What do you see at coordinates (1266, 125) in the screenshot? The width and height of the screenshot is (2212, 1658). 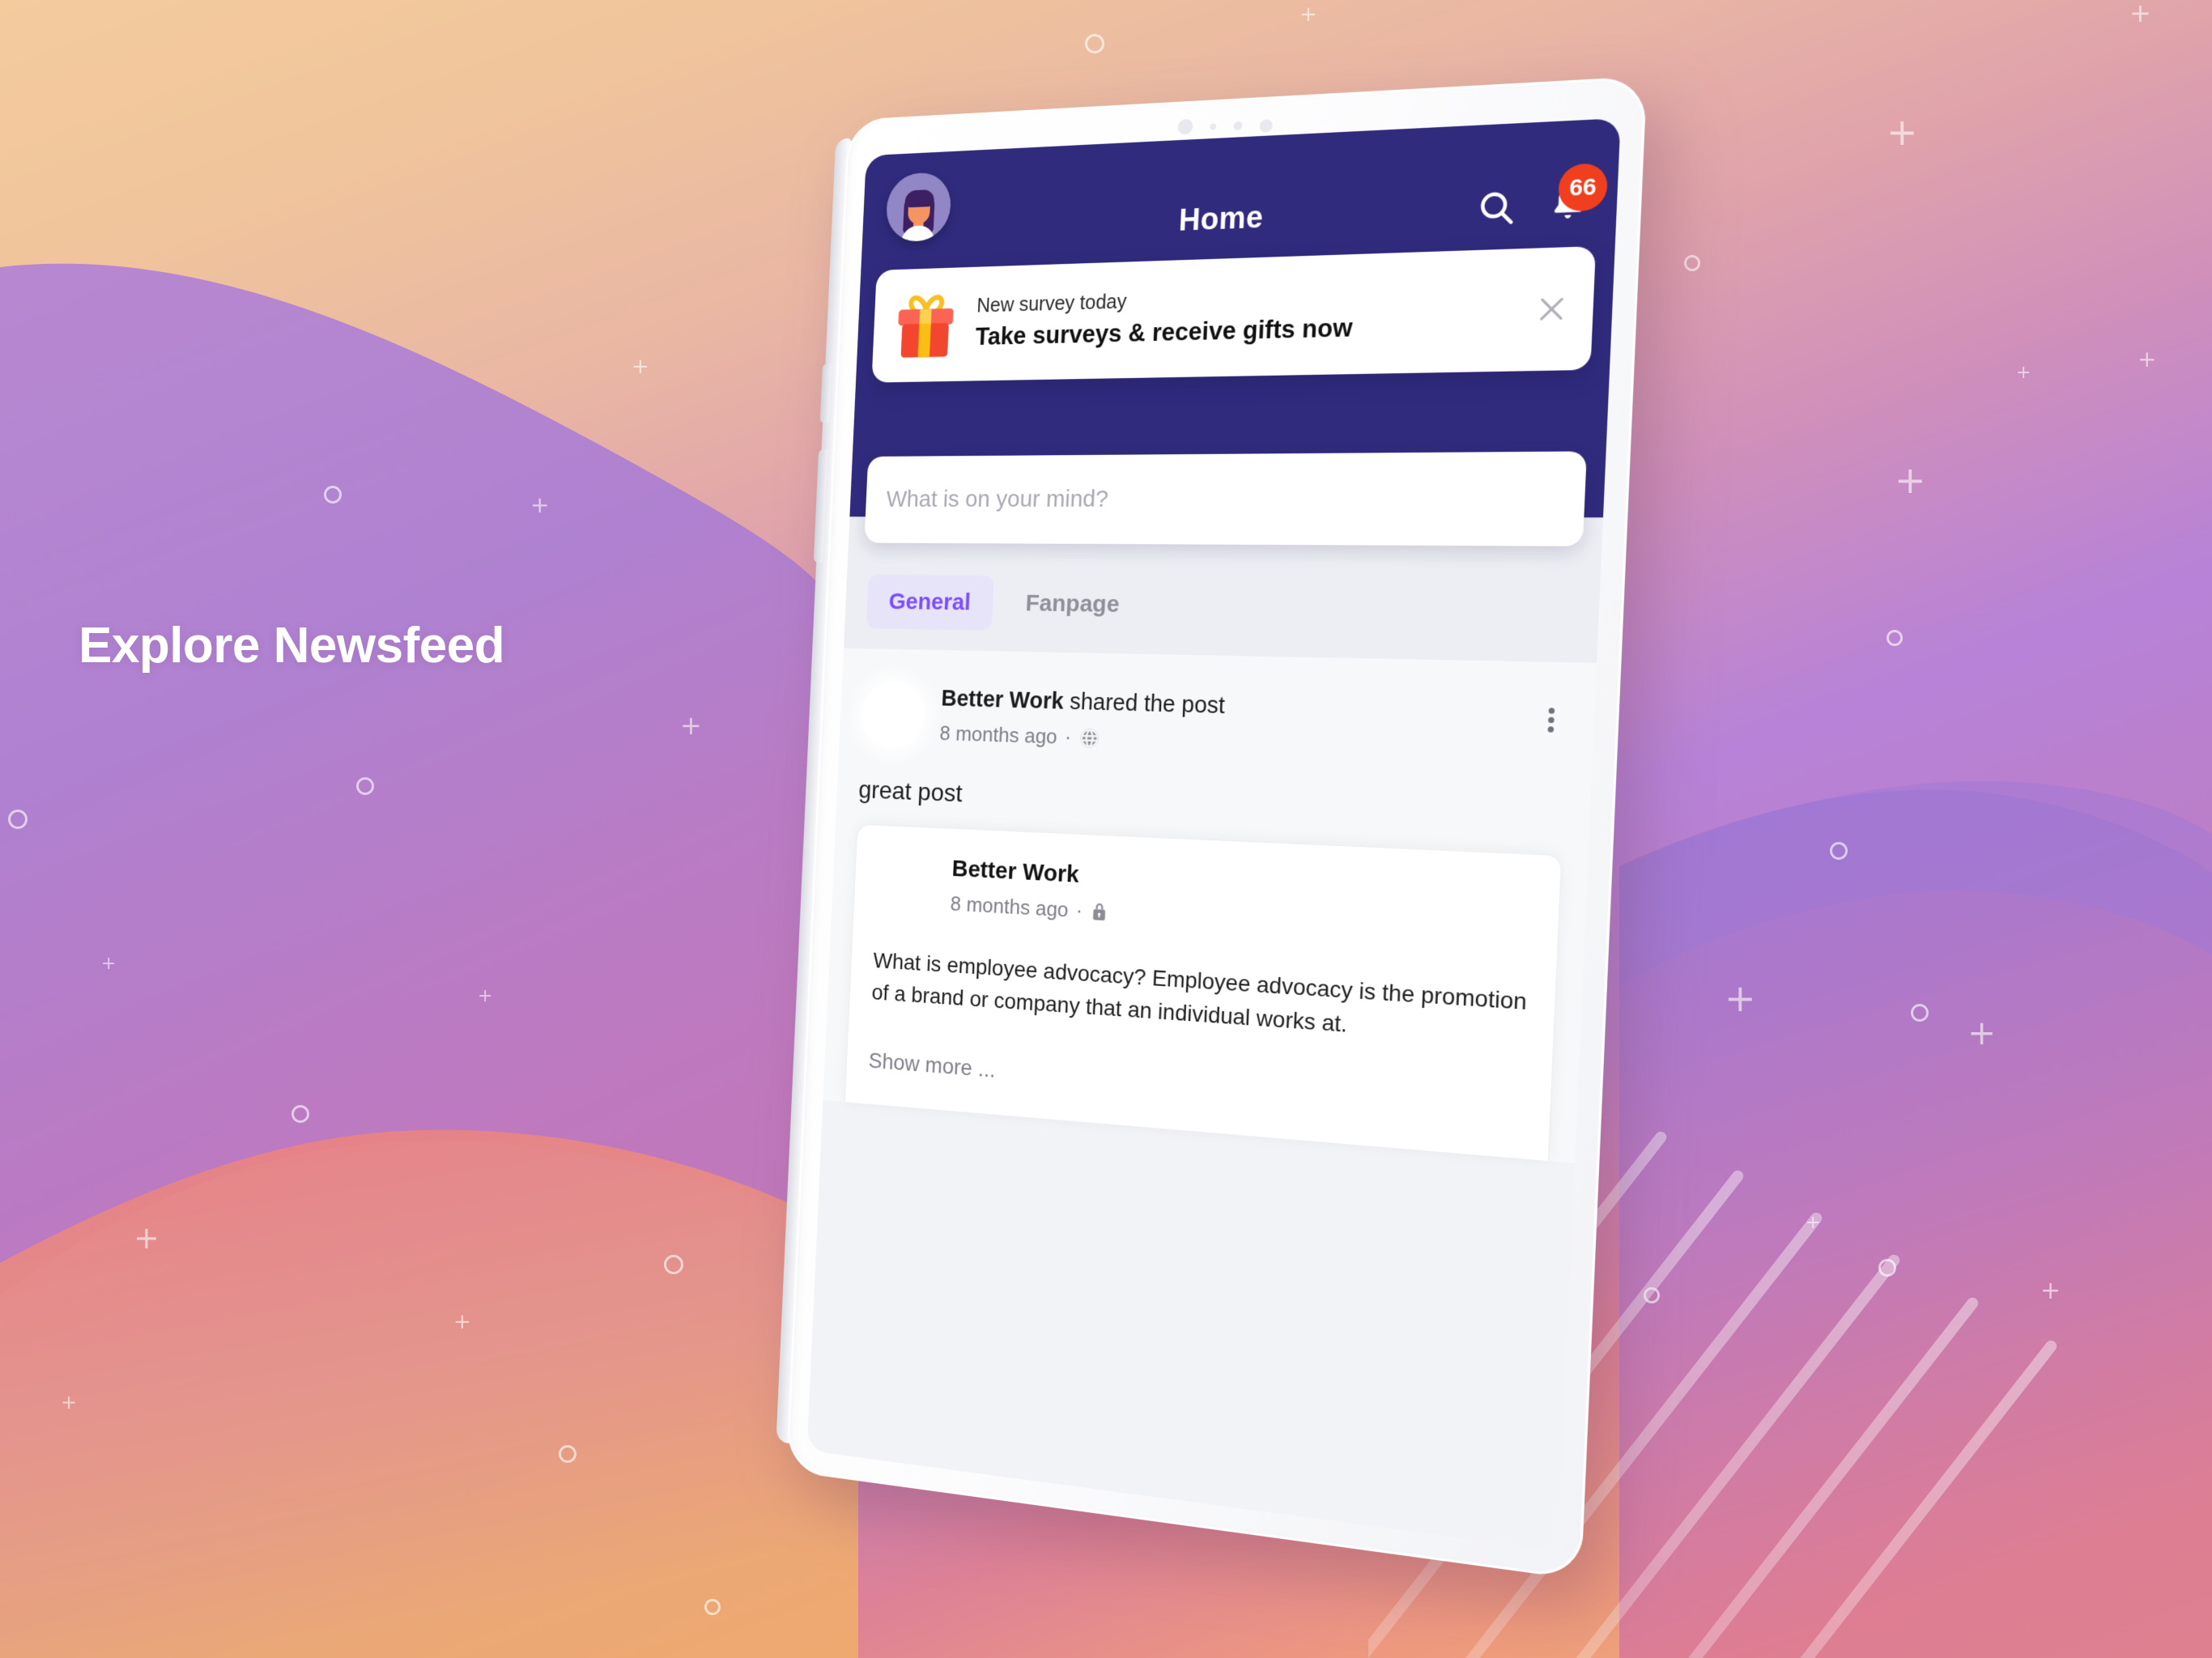 I see `speaker-dot-icon` at bounding box center [1266, 125].